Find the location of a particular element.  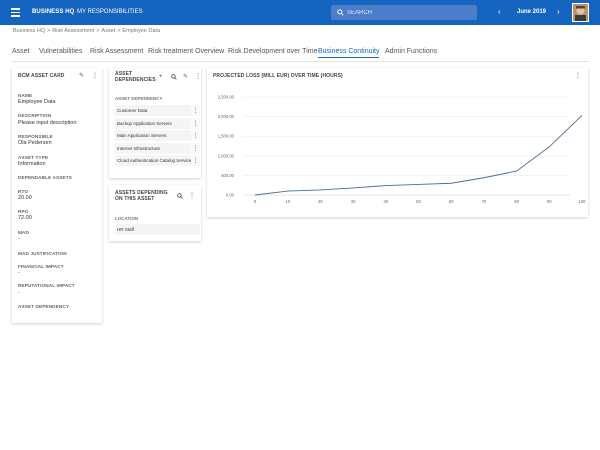

table-row: Cloud Authentication Catalog Services ⋮ is located at coordinates (157, 161).